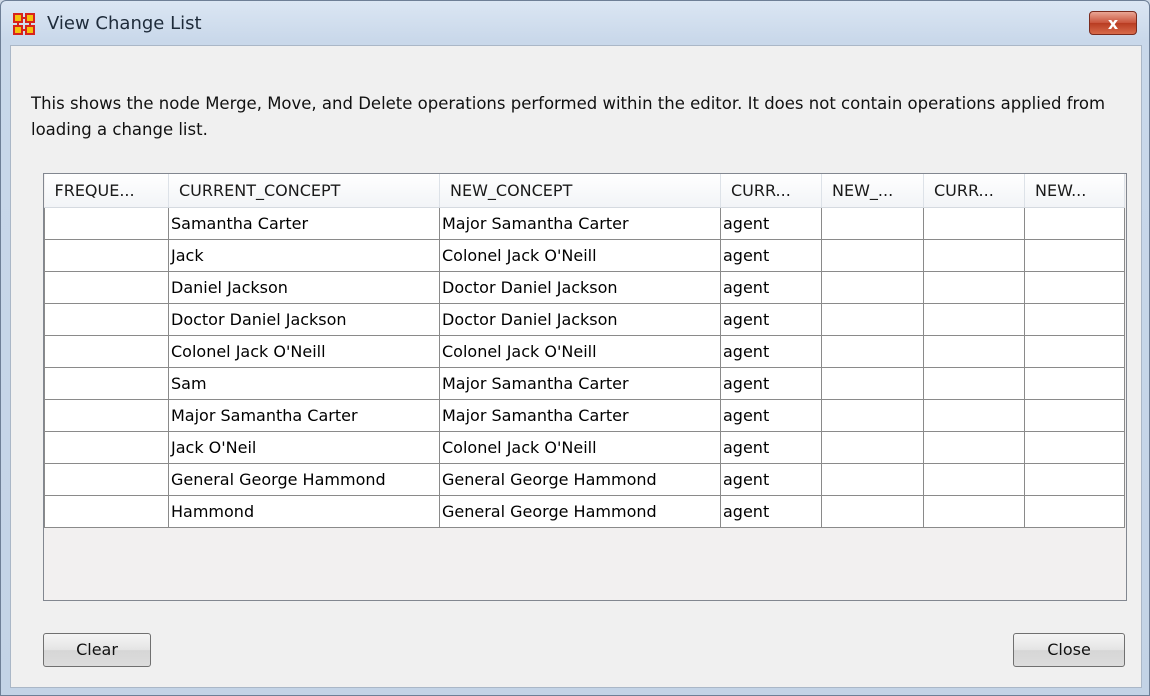 This screenshot has width=1150, height=696. What do you see at coordinates (304, 191) in the screenshot?
I see `column-header: CURRENT_CONCEPT` at bounding box center [304, 191].